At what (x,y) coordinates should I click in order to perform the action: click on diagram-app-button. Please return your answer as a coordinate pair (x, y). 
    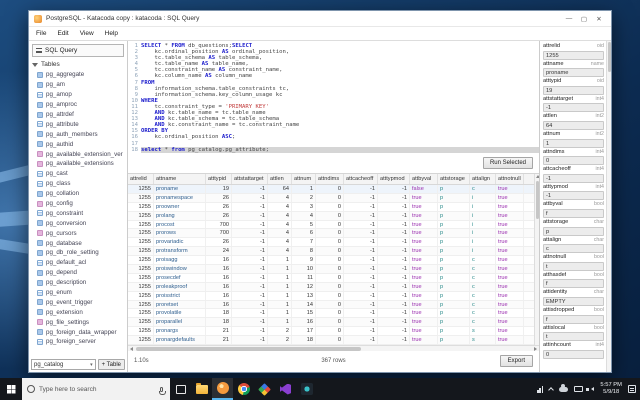
    Looking at the image, I should click on (264, 389).